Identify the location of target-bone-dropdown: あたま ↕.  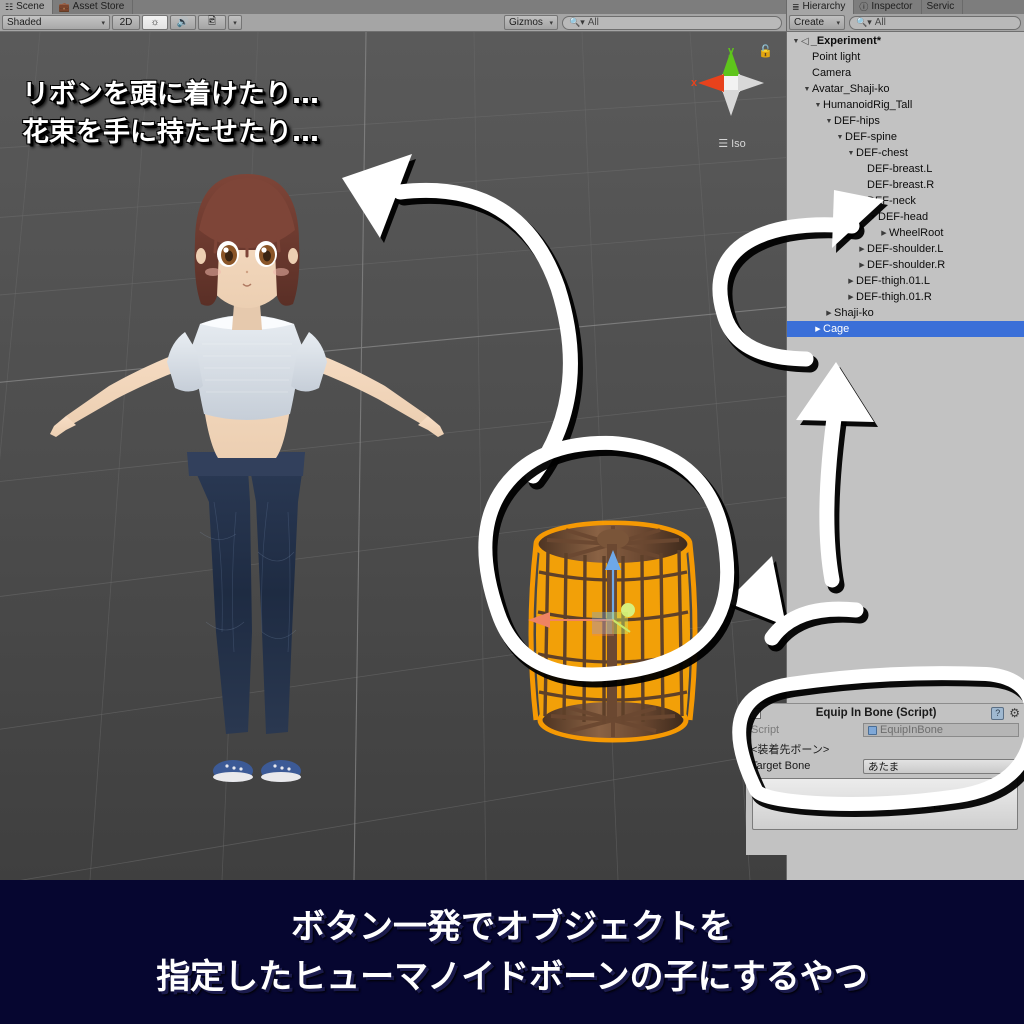
(941, 766).